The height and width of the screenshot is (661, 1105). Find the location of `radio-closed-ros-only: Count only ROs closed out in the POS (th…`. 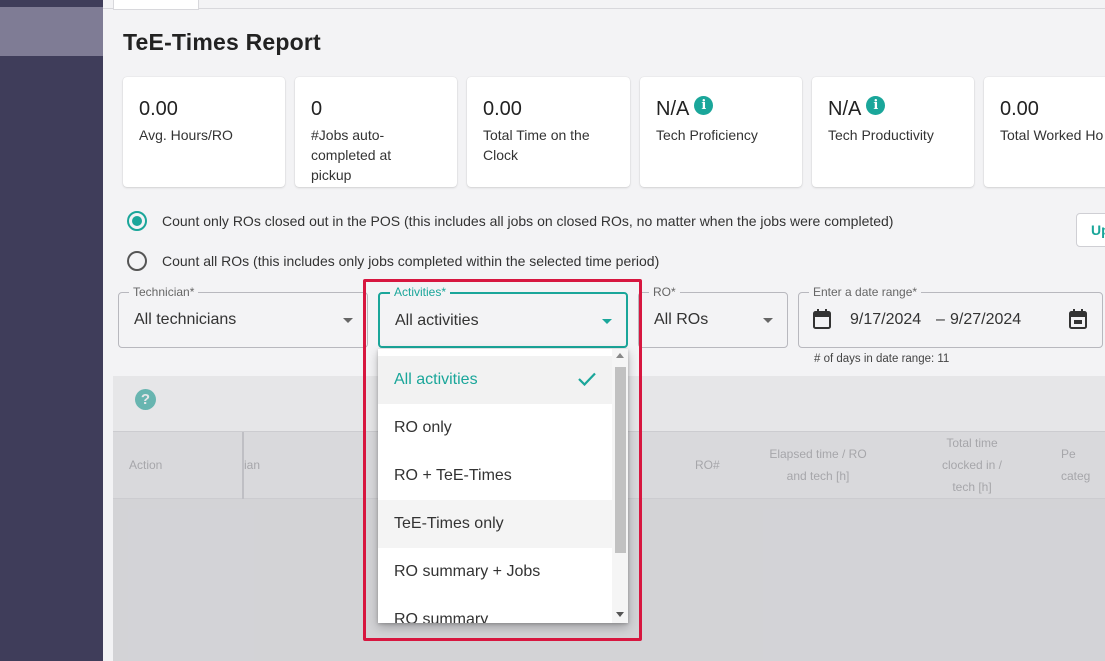

radio-closed-ros-only: Count only ROs closed out in the POS (th… is located at coordinates (510, 221).